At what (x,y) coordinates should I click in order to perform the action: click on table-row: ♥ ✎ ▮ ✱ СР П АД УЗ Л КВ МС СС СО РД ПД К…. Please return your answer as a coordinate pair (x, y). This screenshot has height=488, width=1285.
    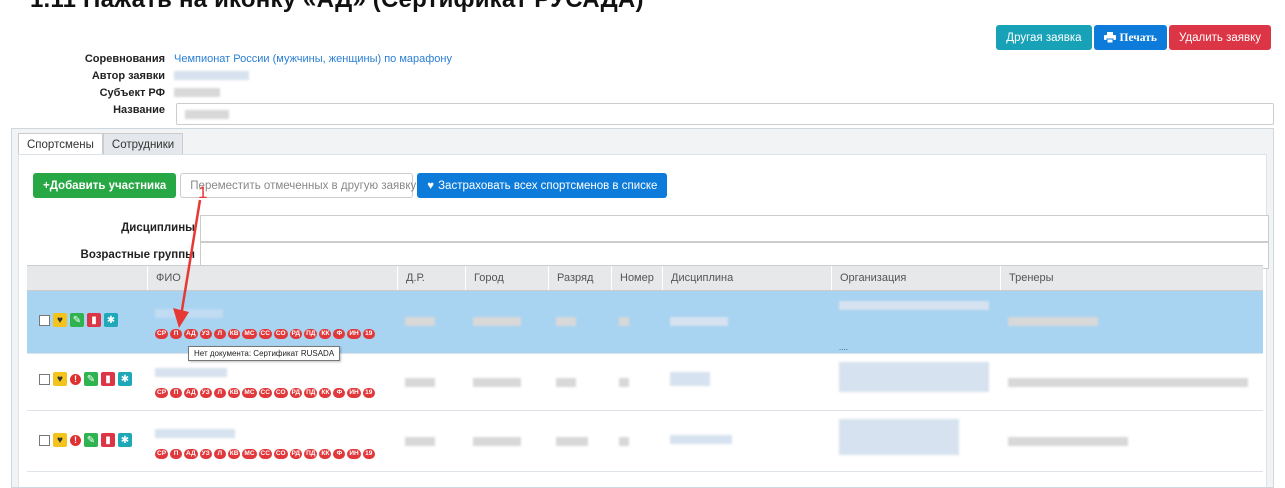
    Looking at the image, I should click on (645, 322).